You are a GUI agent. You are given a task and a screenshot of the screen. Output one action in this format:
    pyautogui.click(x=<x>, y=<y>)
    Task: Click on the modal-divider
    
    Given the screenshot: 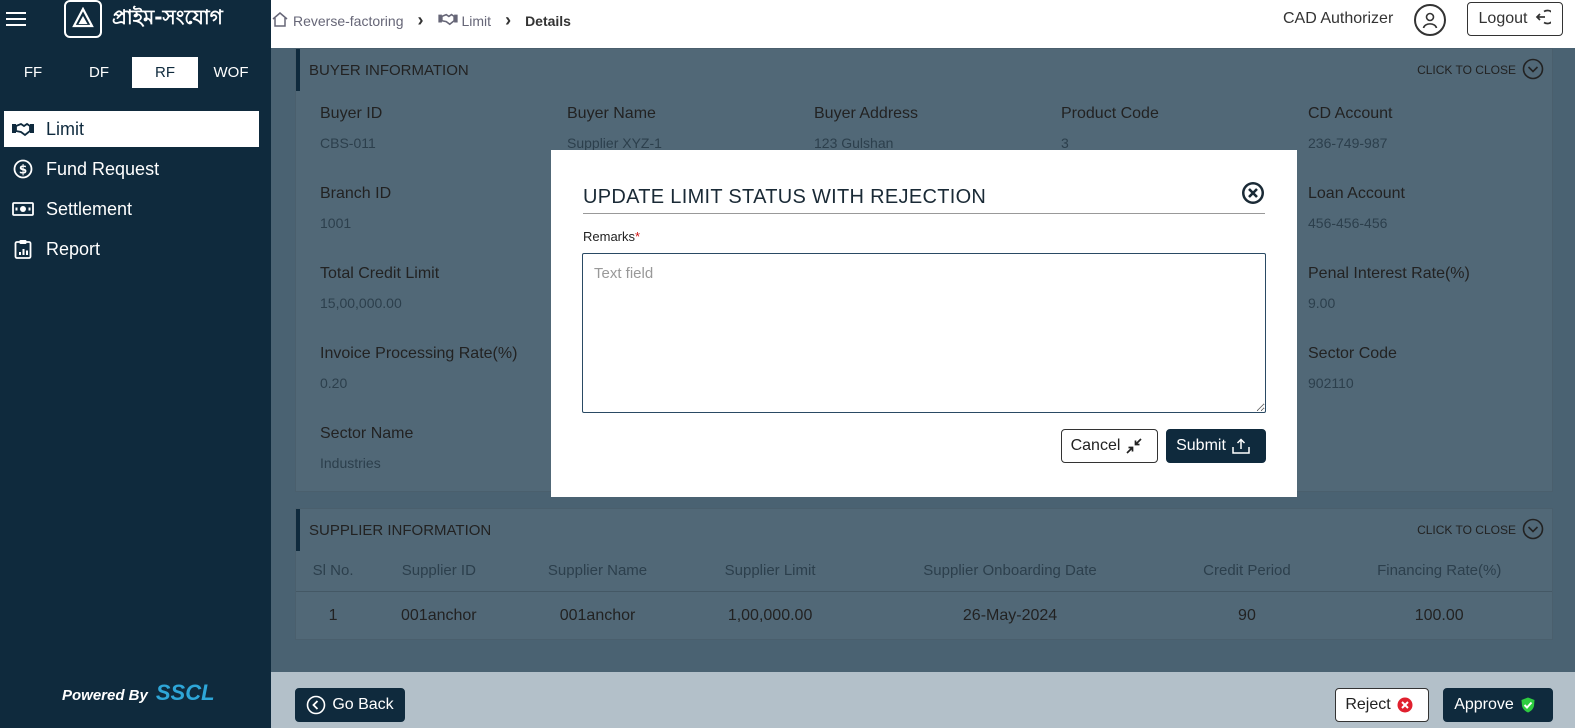 What is the action you would take?
    pyautogui.click(x=924, y=213)
    